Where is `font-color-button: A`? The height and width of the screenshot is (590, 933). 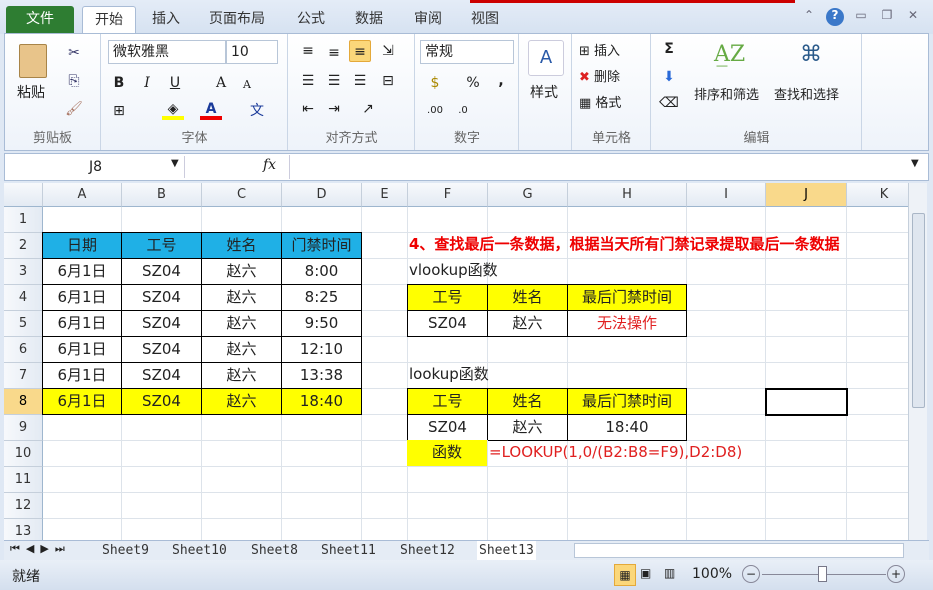
font-color-button: A is located at coordinates (211, 109).